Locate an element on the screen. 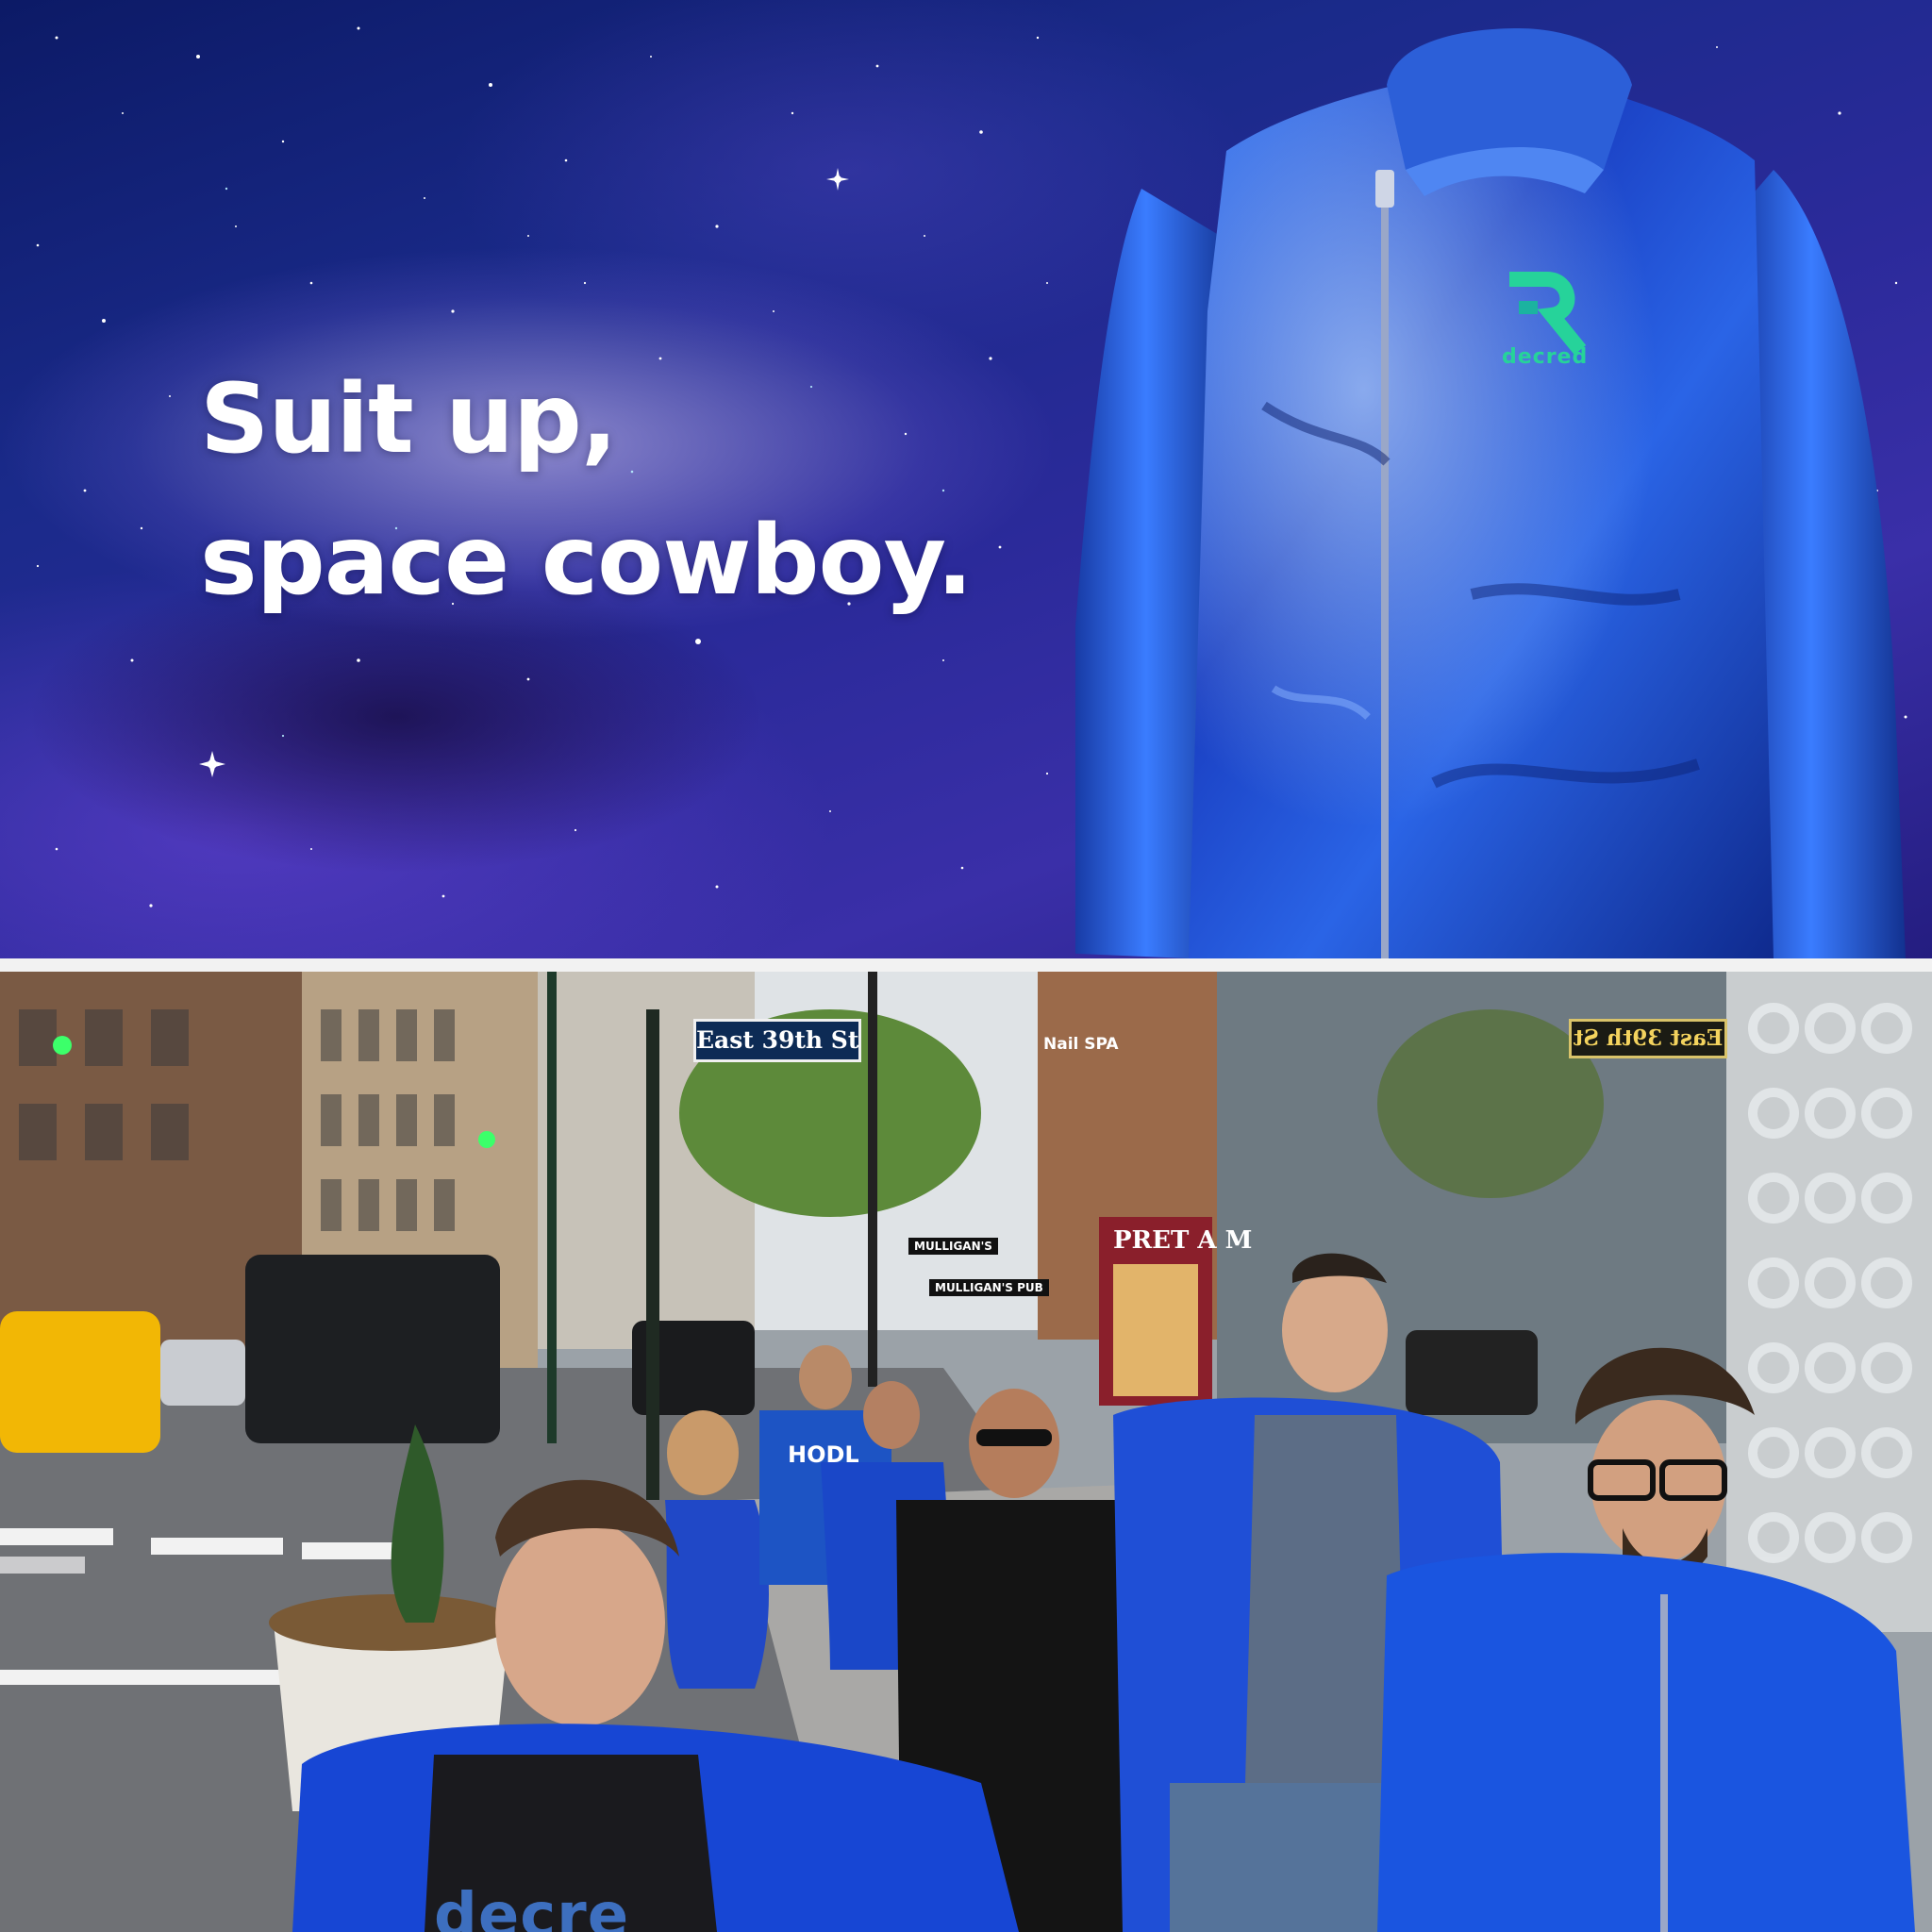 The height and width of the screenshot is (1932, 1932). headline-line-2: space cowboy. is located at coordinates (587, 561).